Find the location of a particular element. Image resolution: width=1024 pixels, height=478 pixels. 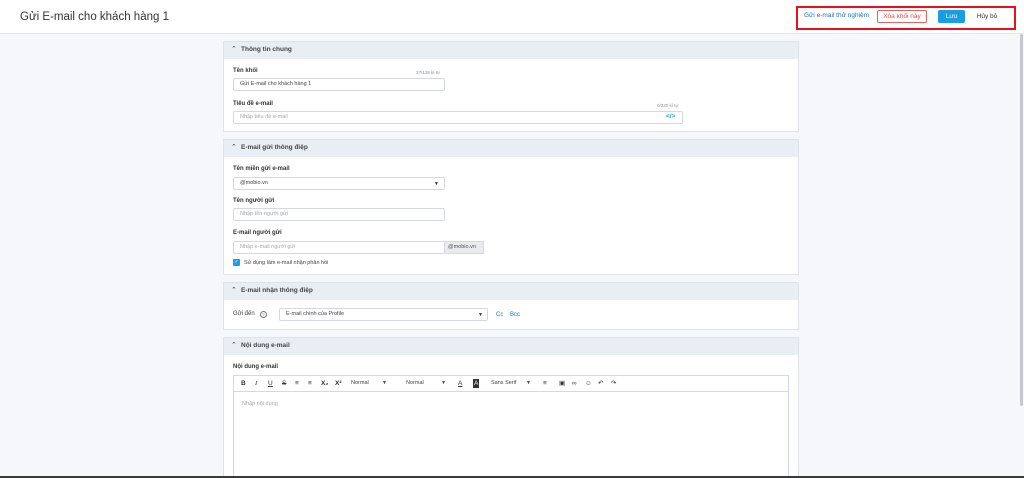

cc-link: Cc is located at coordinates (499, 315).